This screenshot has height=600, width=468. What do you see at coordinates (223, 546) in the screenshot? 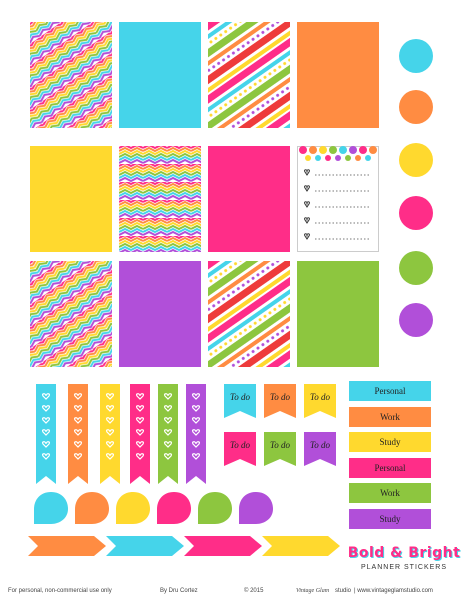
I see `arrow-banner-pink` at bounding box center [223, 546].